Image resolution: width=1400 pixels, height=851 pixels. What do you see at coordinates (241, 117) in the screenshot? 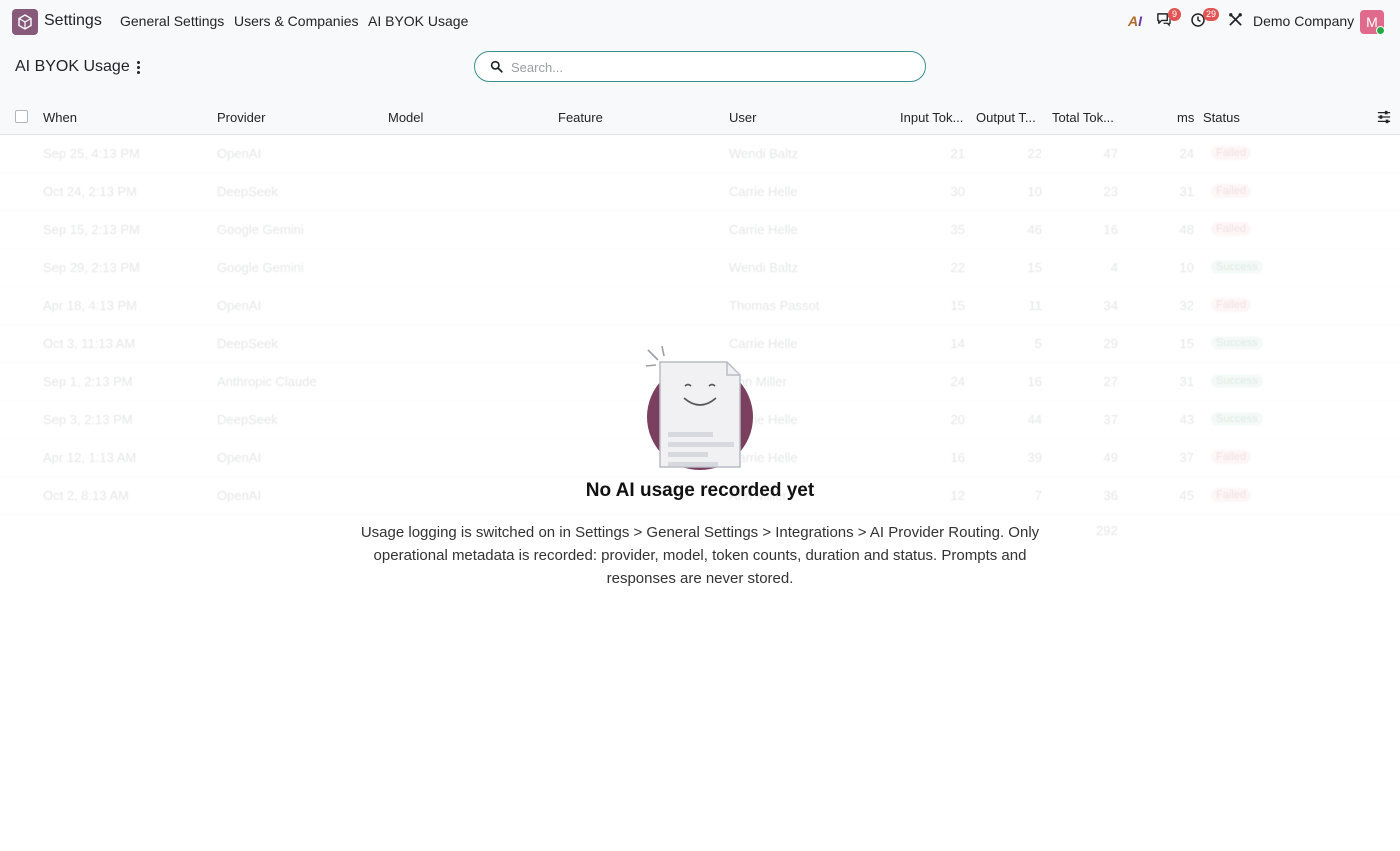
I see `column-provider: Provider` at bounding box center [241, 117].